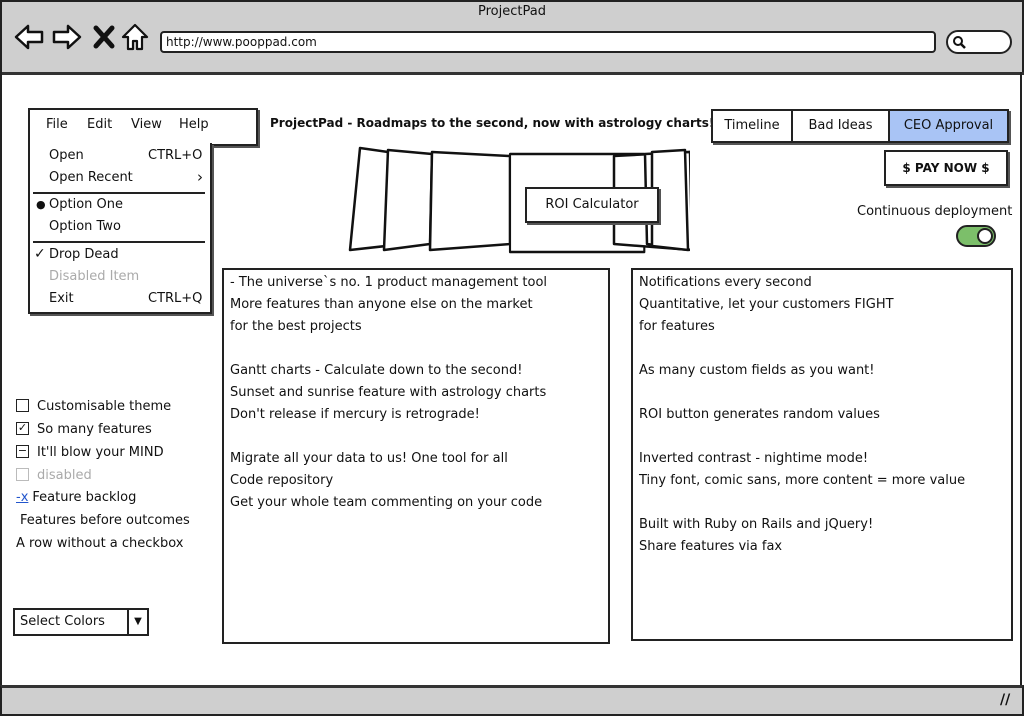  I want to click on roi-calculator-button: ROI Calculator, so click(592, 205).